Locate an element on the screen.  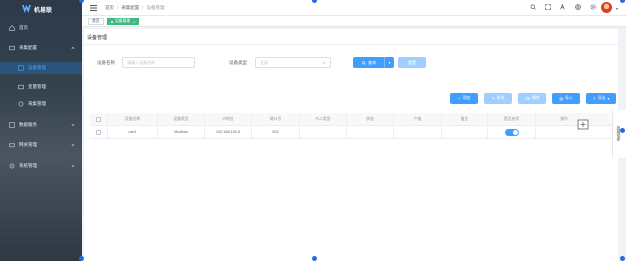
device-type-value: 全部 is located at coordinates (264, 62).